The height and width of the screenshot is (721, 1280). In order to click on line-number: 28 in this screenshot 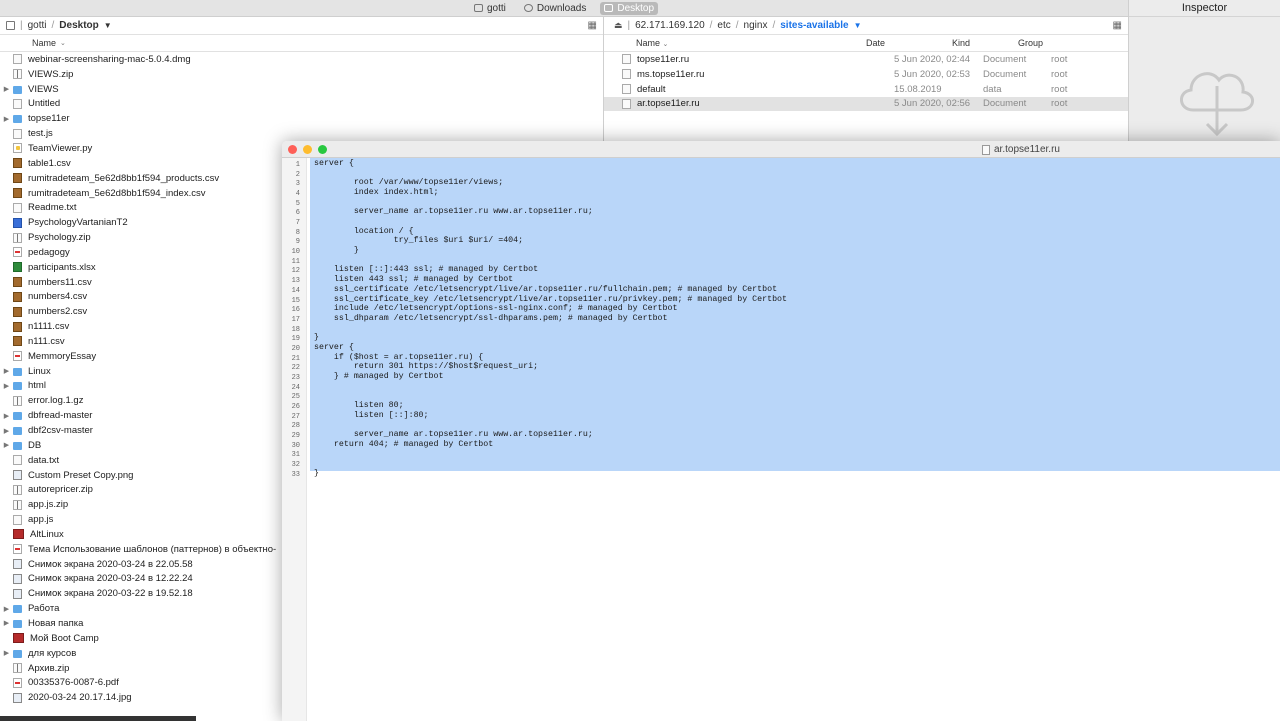, I will do `click(295, 426)`.